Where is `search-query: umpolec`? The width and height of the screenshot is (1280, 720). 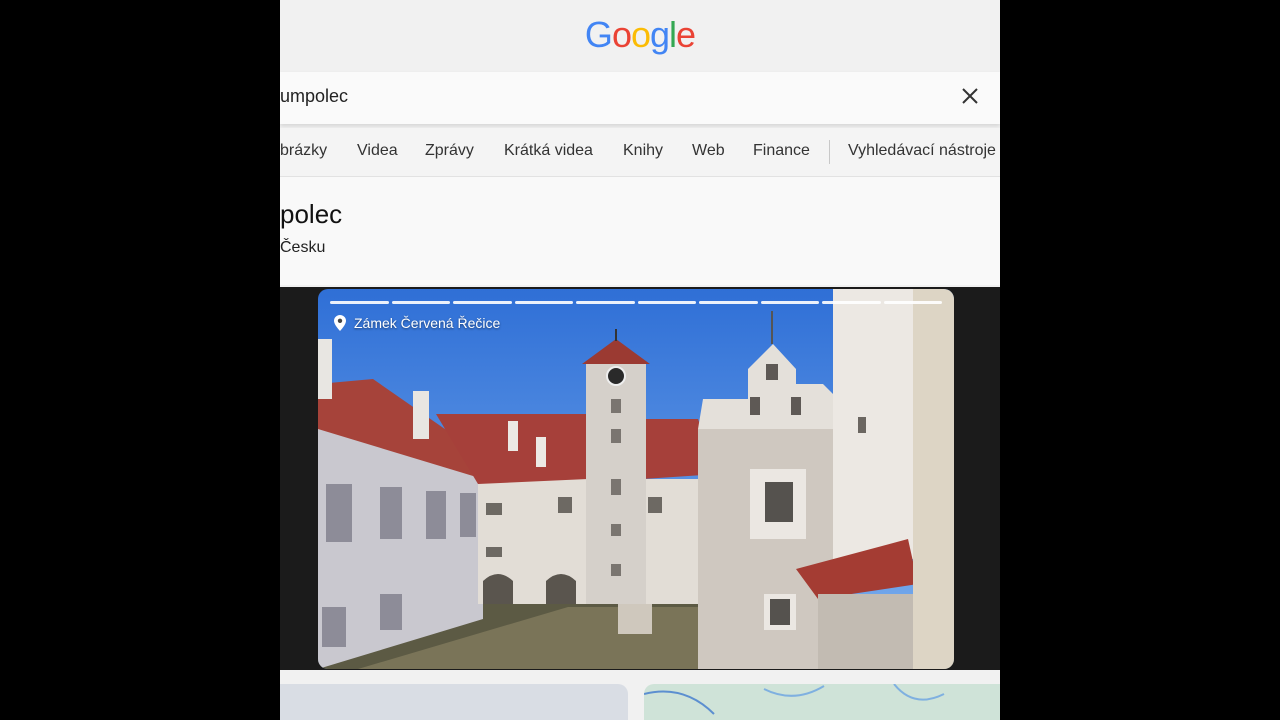
search-query: umpolec is located at coordinates (314, 96).